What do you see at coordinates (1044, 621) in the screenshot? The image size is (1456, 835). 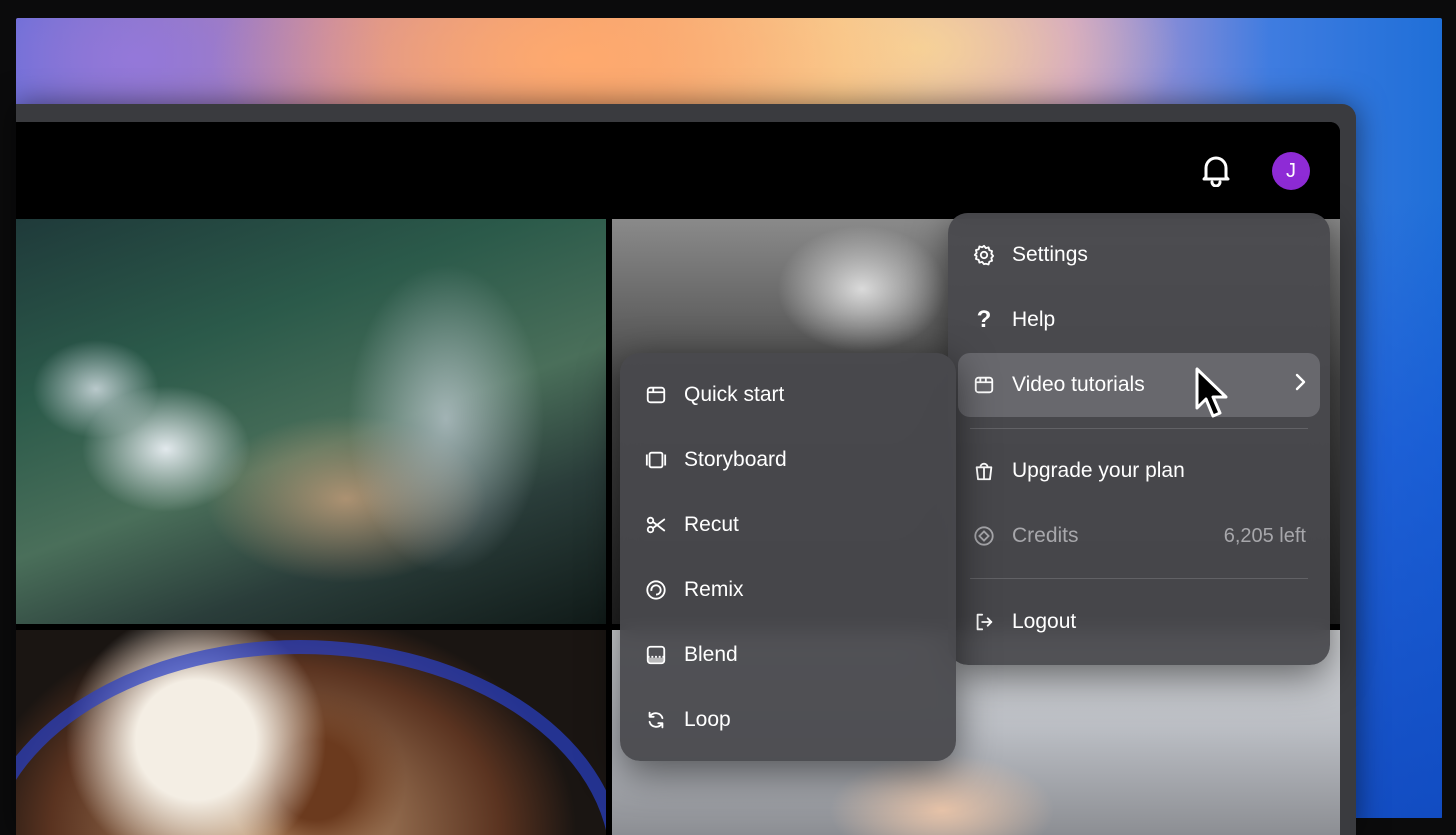 I see `menu-item-label: Logout` at bounding box center [1044, 621].